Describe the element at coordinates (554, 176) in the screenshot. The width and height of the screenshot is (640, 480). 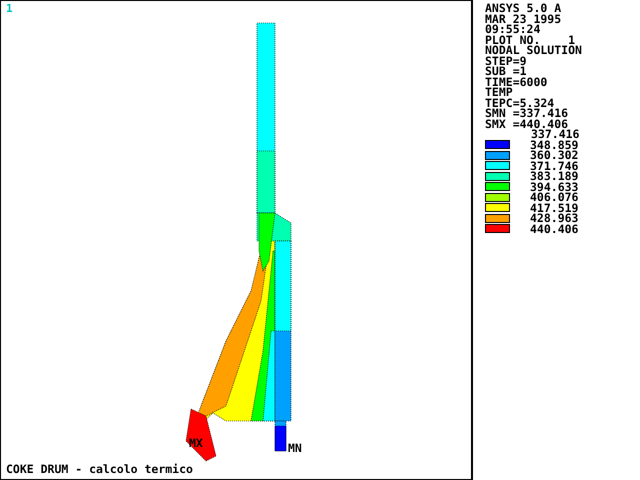
I see `legend-value: 383.189` at that location.